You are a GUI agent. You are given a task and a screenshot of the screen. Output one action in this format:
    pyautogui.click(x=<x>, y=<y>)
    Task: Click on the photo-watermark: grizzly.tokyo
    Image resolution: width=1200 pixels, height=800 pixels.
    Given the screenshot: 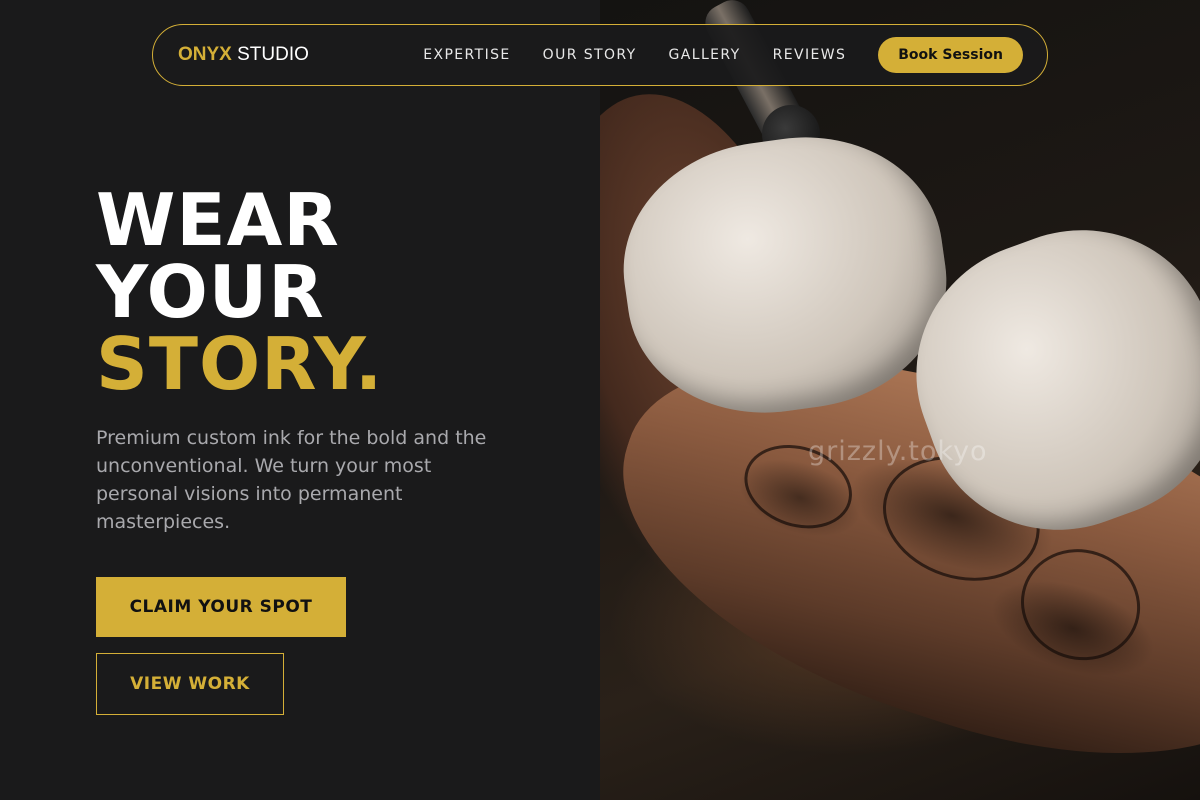 What is the action you would take?
    pyautogui.click(x=898, y=451)
    